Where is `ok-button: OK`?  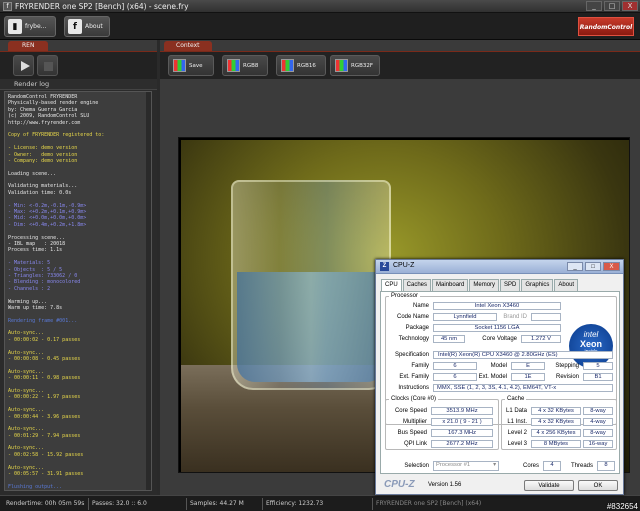
ok-button: OK is located at coordinates (598, 485).